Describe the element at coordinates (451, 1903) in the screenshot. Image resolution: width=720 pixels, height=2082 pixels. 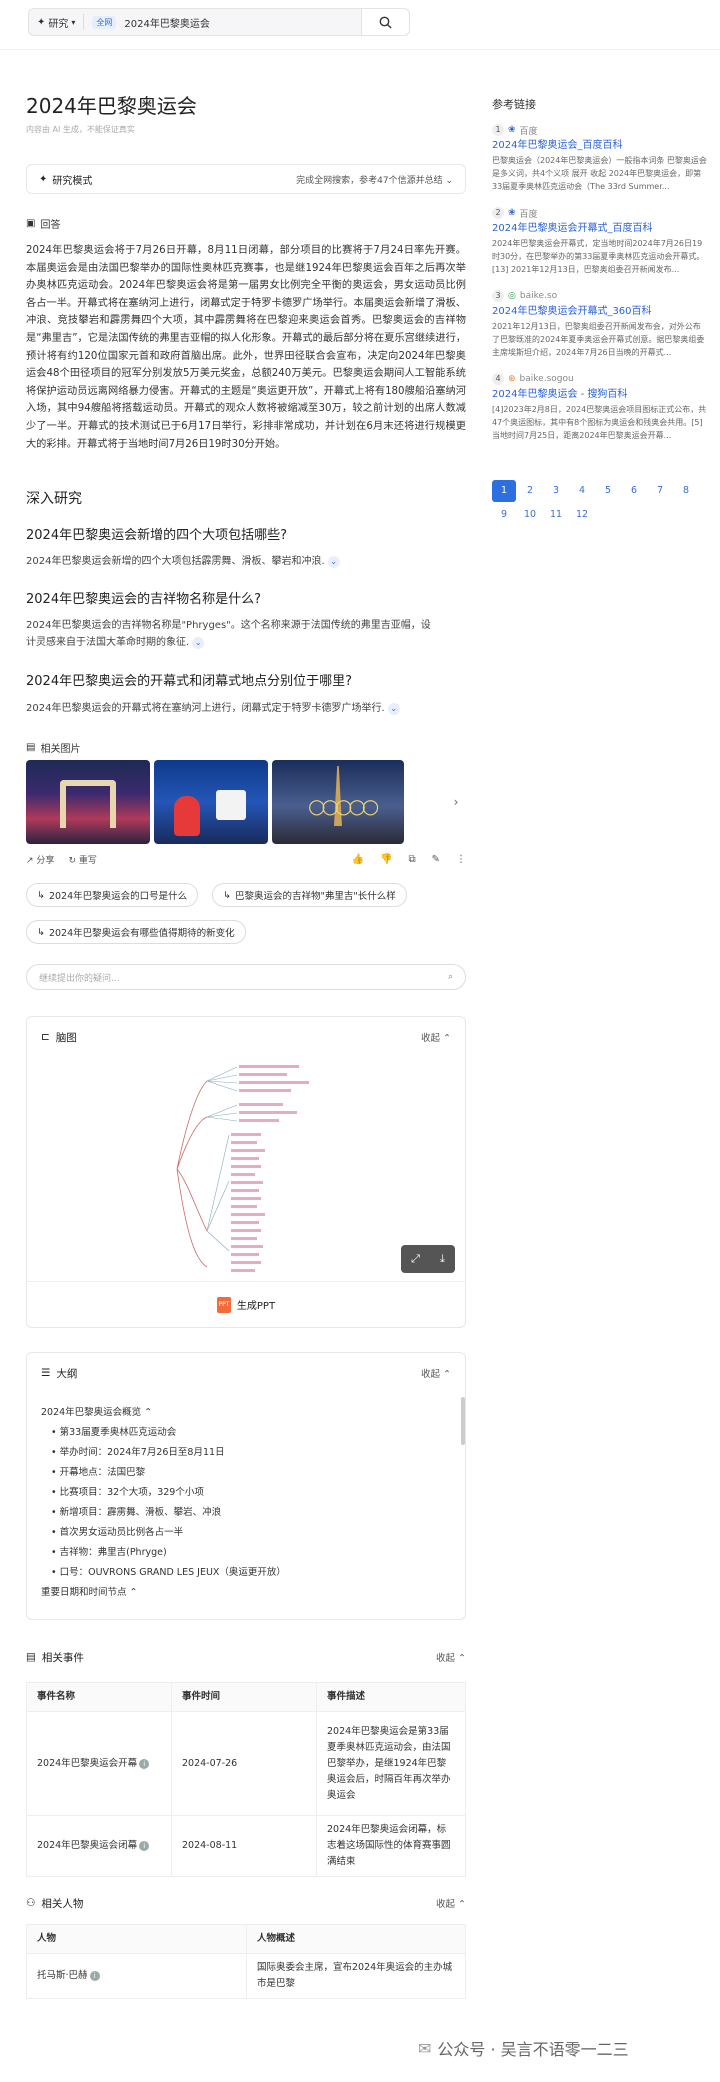
I see `people-collapse-button: 收起 ⌃` at that location.